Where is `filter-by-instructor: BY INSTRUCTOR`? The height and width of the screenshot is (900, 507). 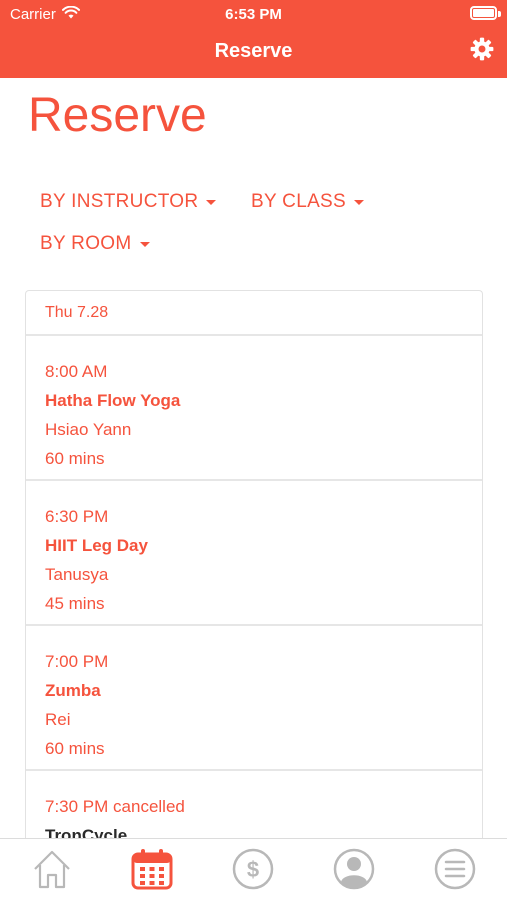
filter-by-instructor: BY INSTRUCTOR is located at coordinates (128, 202).